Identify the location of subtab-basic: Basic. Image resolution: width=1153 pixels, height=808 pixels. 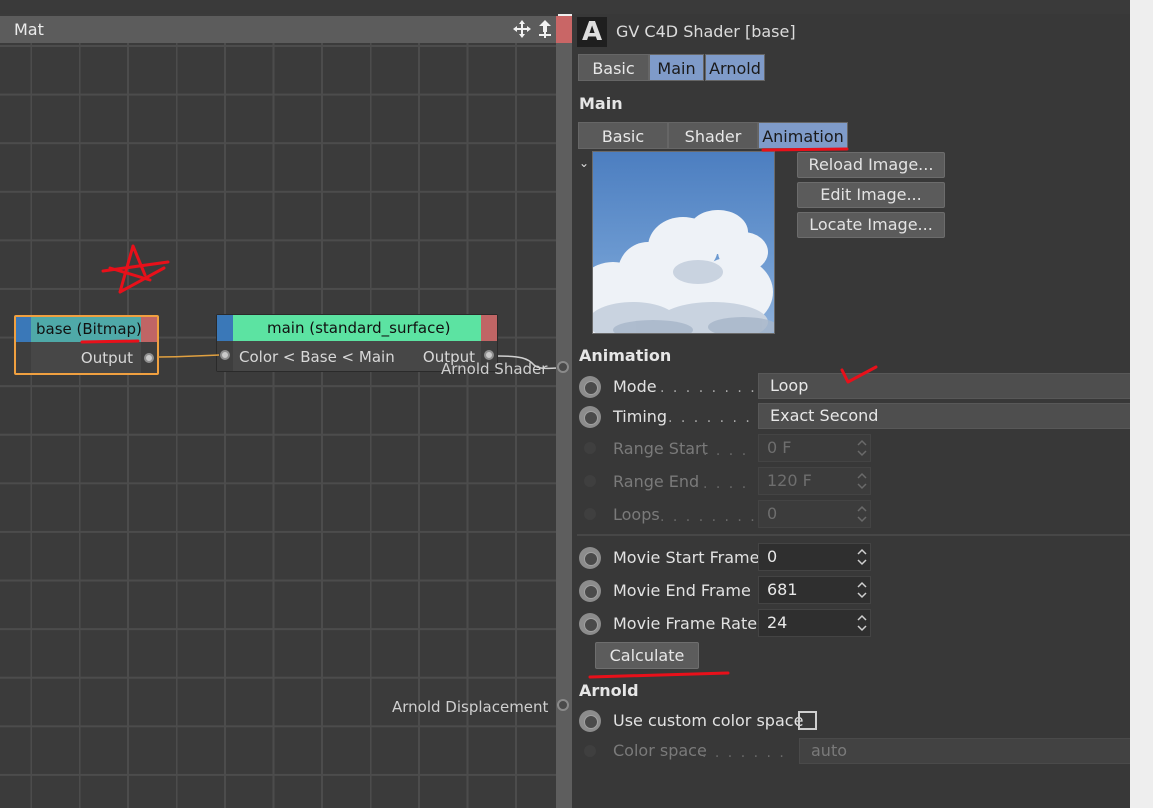
(623, 135).